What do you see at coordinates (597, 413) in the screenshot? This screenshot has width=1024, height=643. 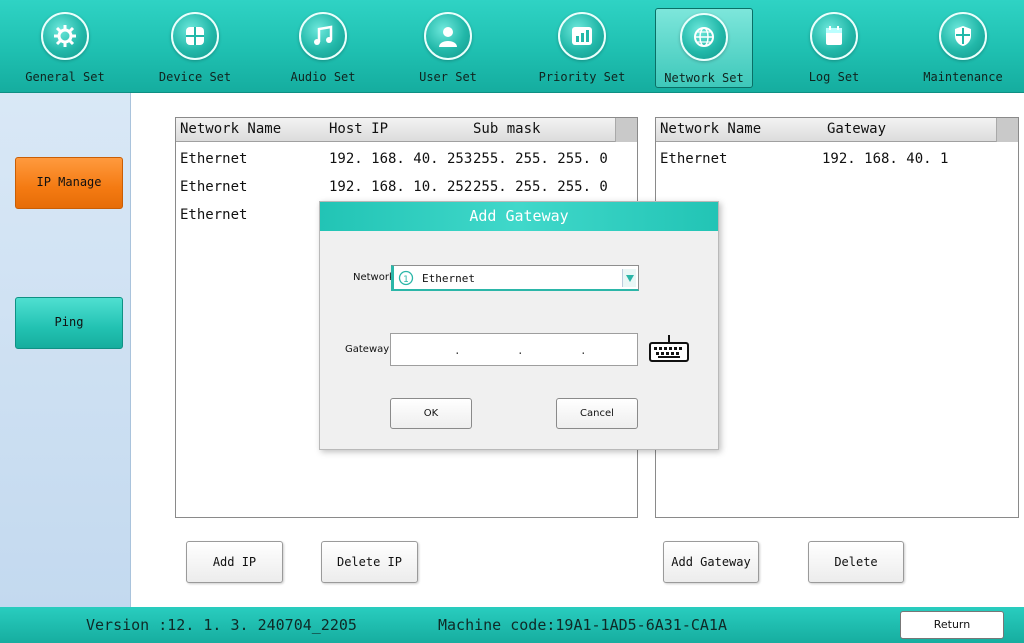 I see `cancel-button: Cancel` at bounding box center [597, 413].